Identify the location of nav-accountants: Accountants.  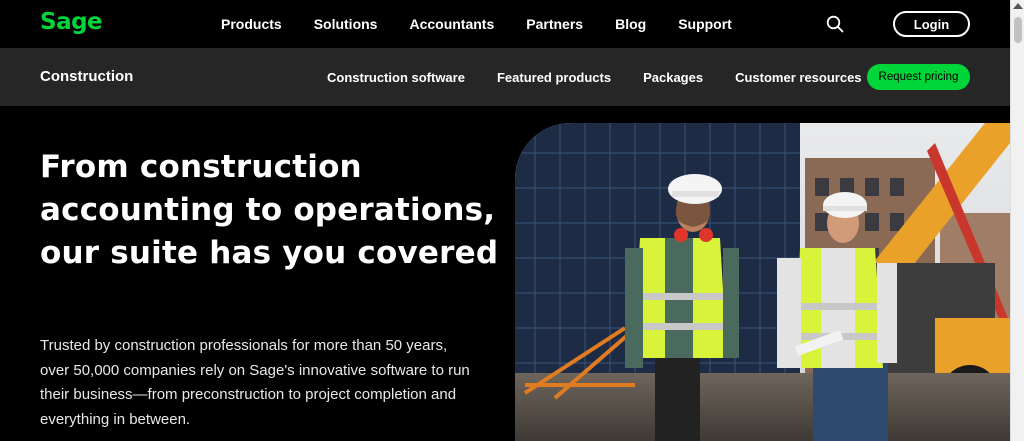
(451, 24).